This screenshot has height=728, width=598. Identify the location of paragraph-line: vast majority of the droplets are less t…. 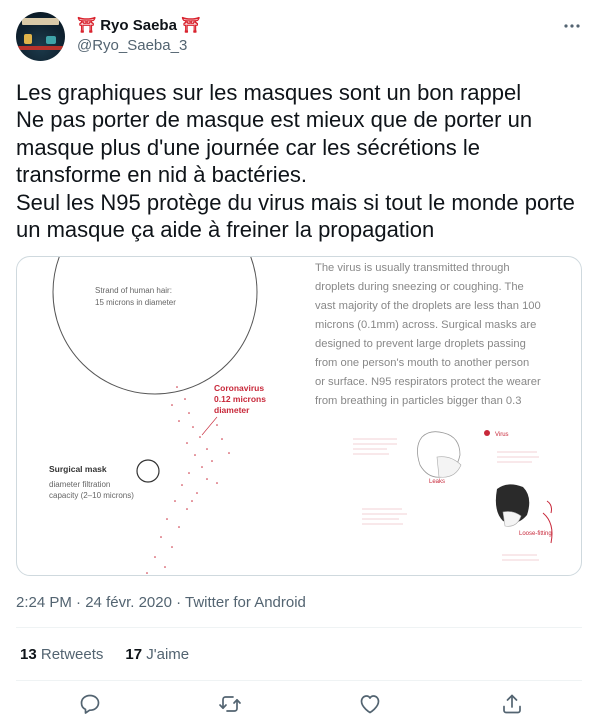
(428, 306).